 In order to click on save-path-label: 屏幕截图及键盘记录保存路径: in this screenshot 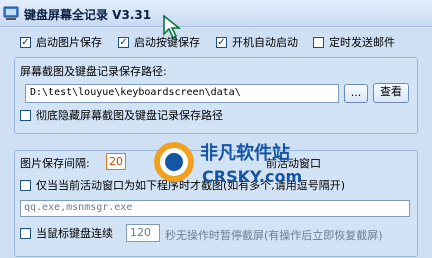, I will do `click(93, 71)`.